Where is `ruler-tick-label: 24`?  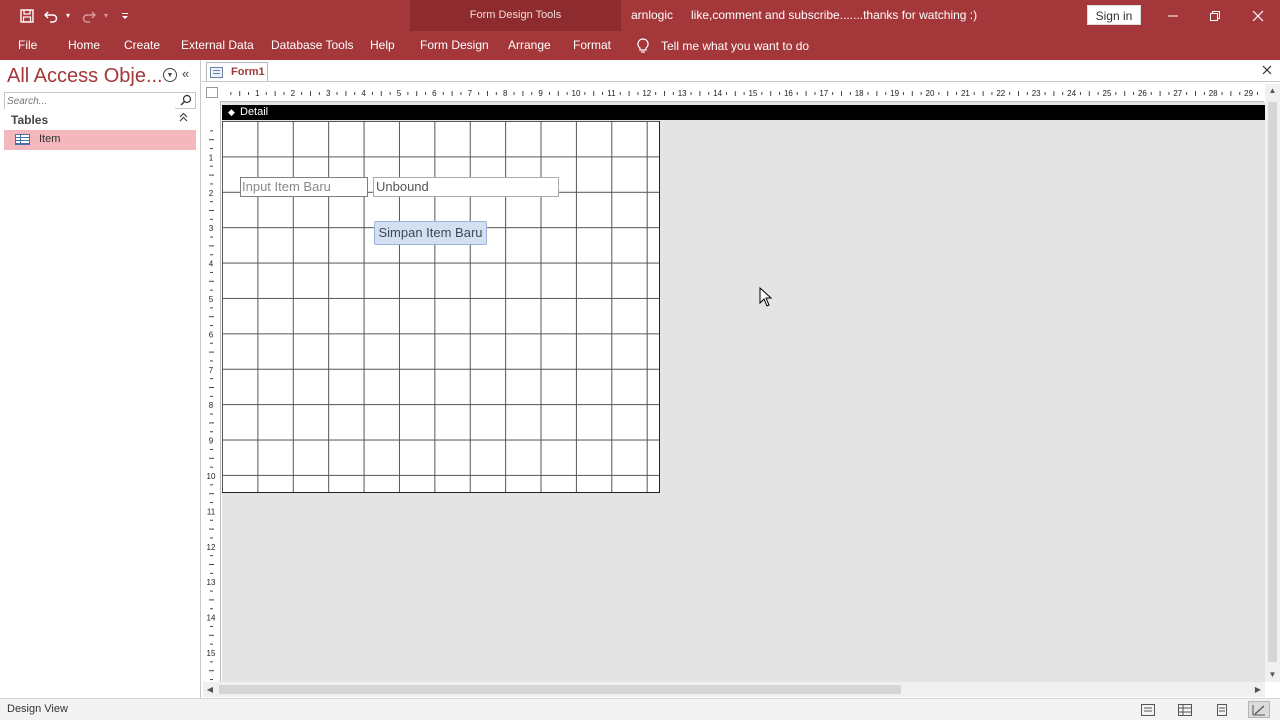
ruler-tick-label: 24 is located at coordinates (1071, 93).